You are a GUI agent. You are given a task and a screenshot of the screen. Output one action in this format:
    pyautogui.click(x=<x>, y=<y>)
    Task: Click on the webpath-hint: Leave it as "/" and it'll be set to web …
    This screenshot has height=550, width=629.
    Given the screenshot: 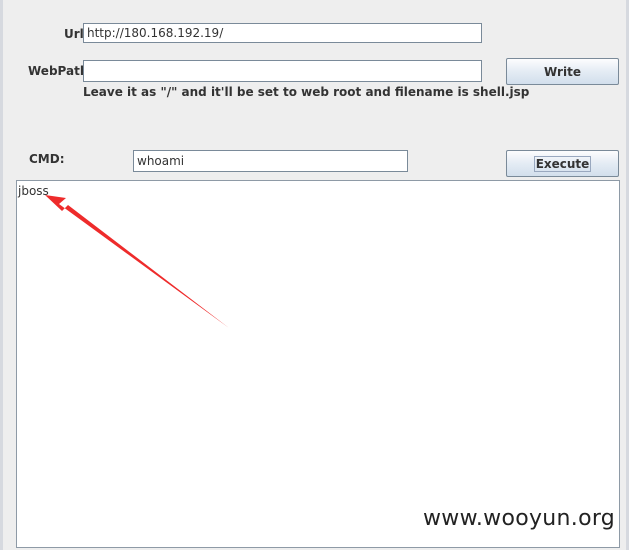 What is the action you would take?
    pyautogui.click(x=306, y=92)
    